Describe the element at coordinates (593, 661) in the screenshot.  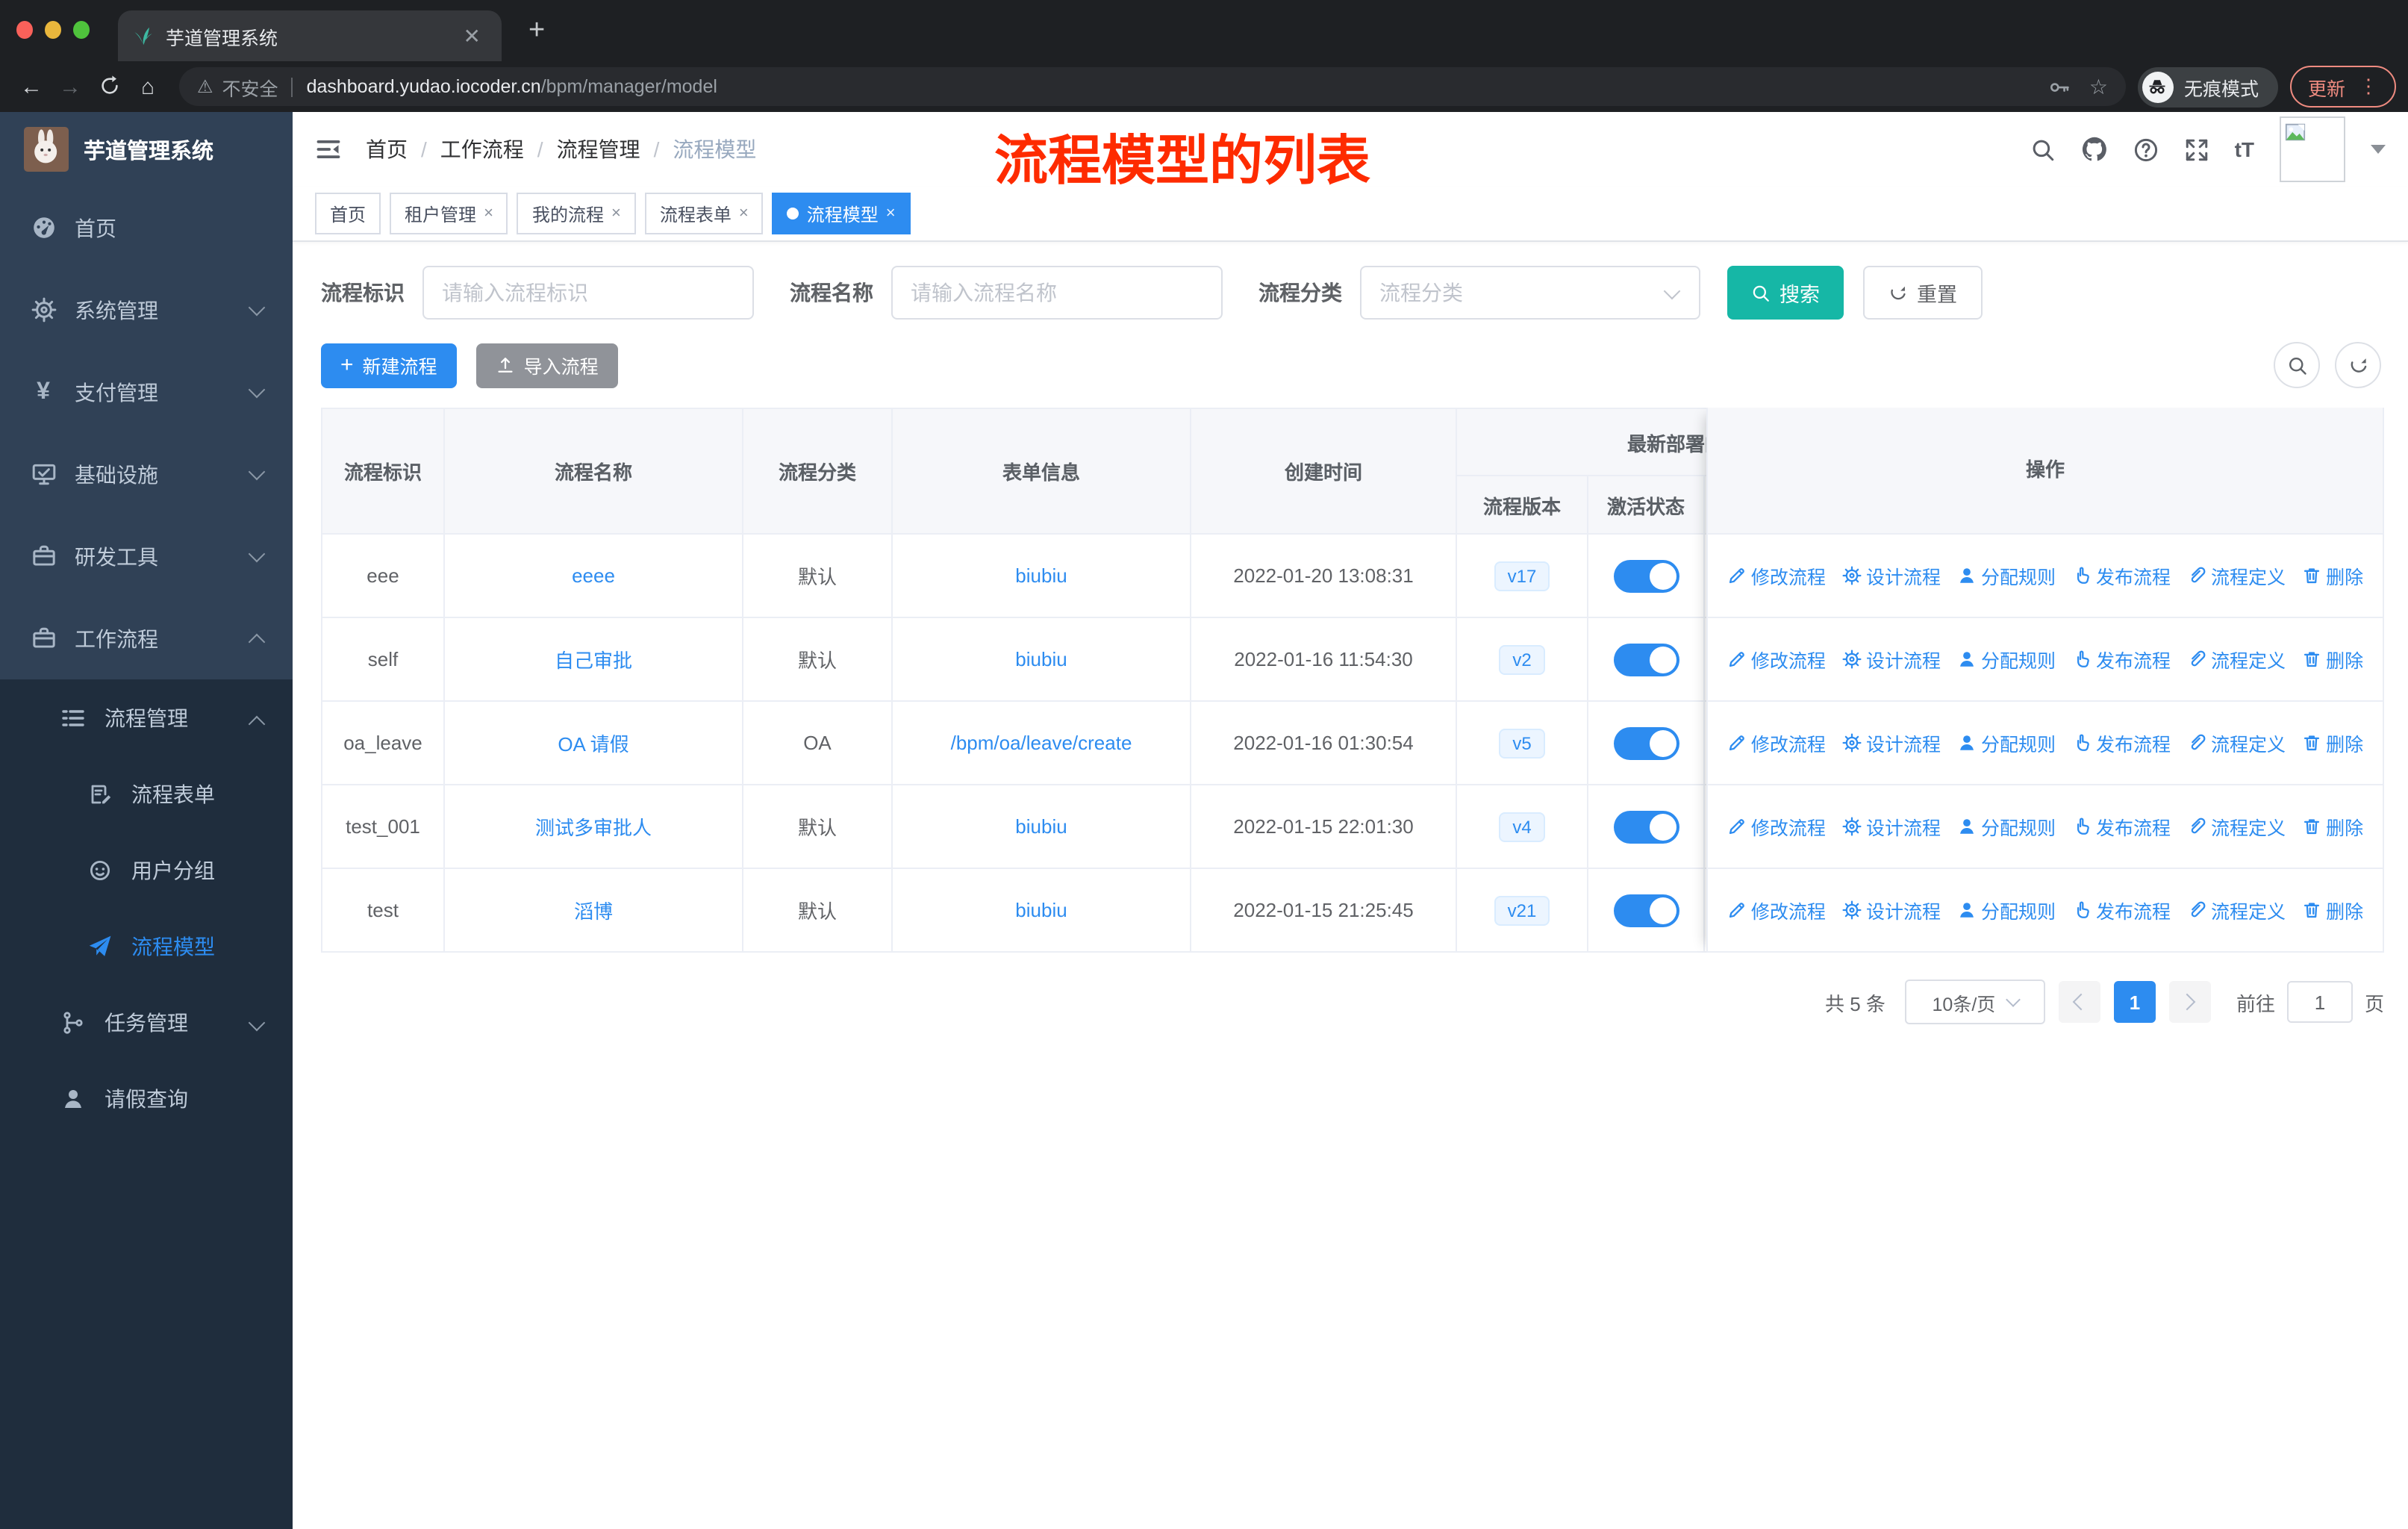
I see `process-name-link: 自己审批` at that location.